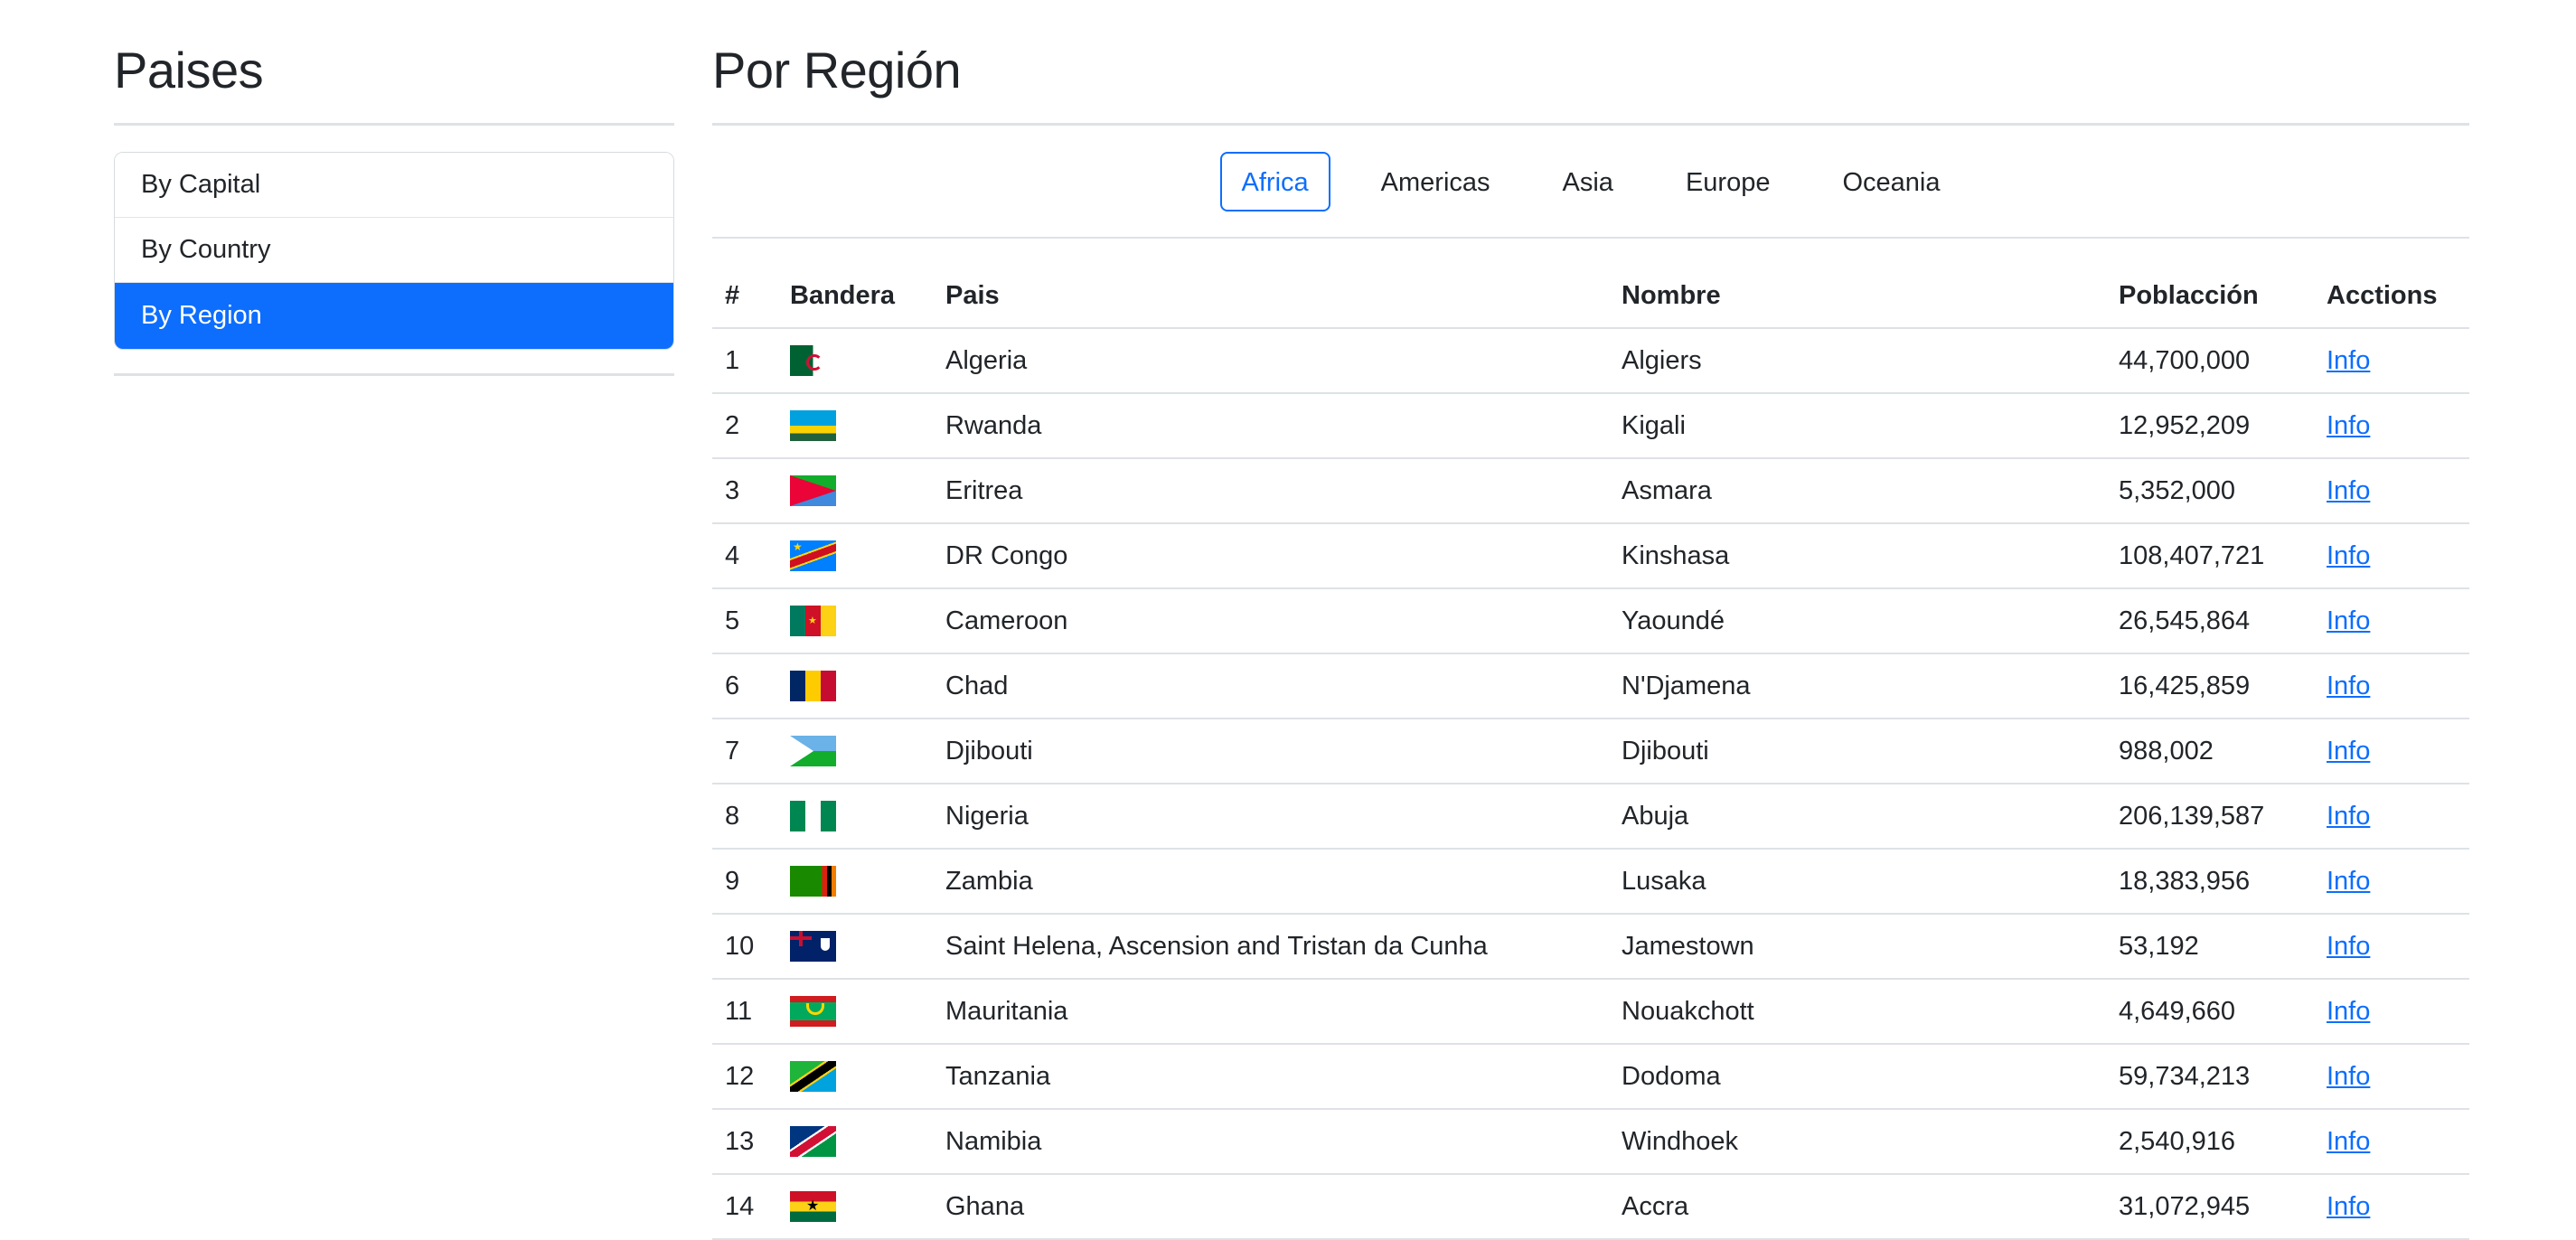  I want to click on row-population: 4,649,660, so click(2210, 1012).